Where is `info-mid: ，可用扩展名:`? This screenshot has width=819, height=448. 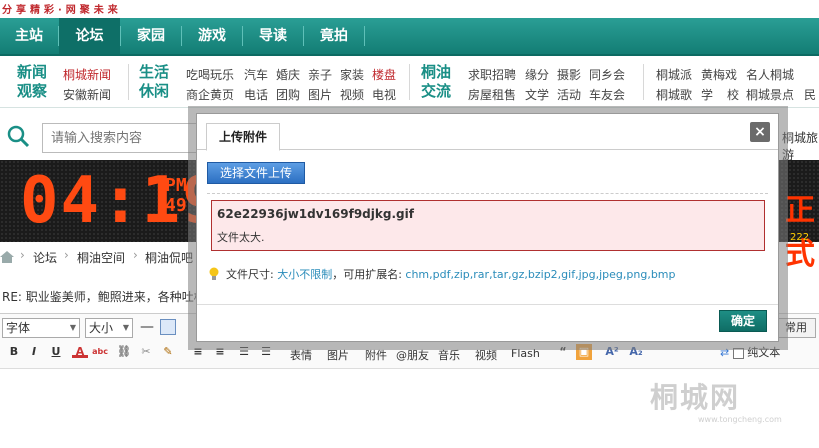 info-mid: ，可用扩展名: is located at coordinates (369, 274).